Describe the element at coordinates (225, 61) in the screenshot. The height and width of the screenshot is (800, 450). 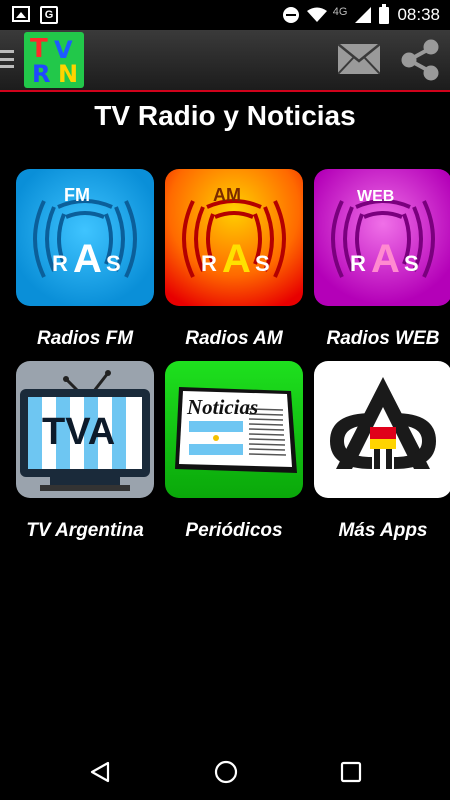
I see `app-bar: T V R N` at that location.